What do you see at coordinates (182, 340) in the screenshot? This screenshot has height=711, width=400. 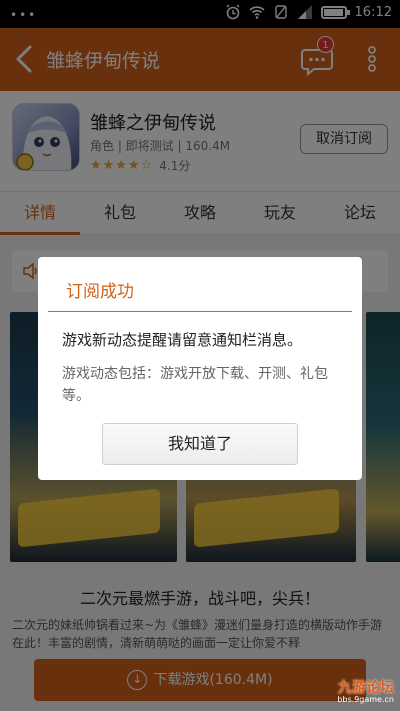 I see `dialog-message: 游戏新动态提醒请留意通知栏消息。` at bounding box center [182, 340].